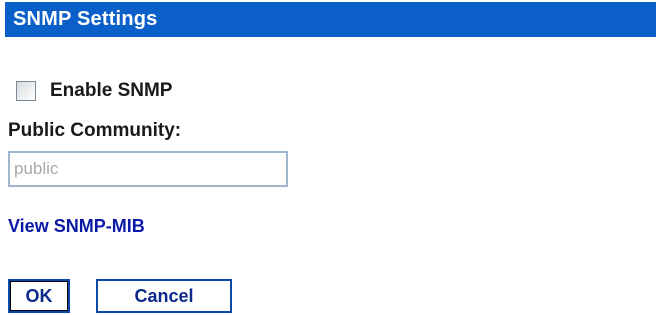  Describe the element at coordinates (26, 91) in the screenshot. I see `enable-snmp-checkbox` at that location.